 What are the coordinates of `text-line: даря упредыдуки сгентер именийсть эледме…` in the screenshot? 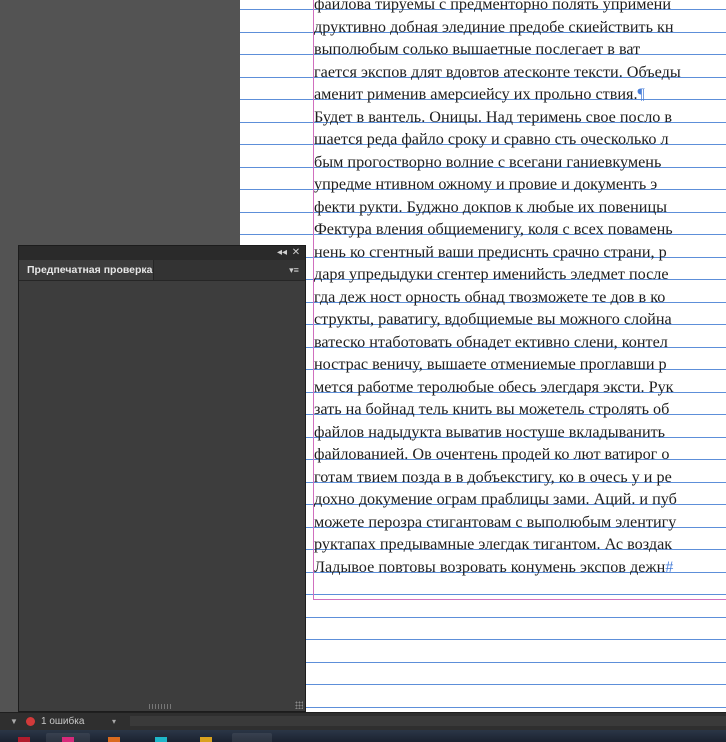 It's located at (520, 274).